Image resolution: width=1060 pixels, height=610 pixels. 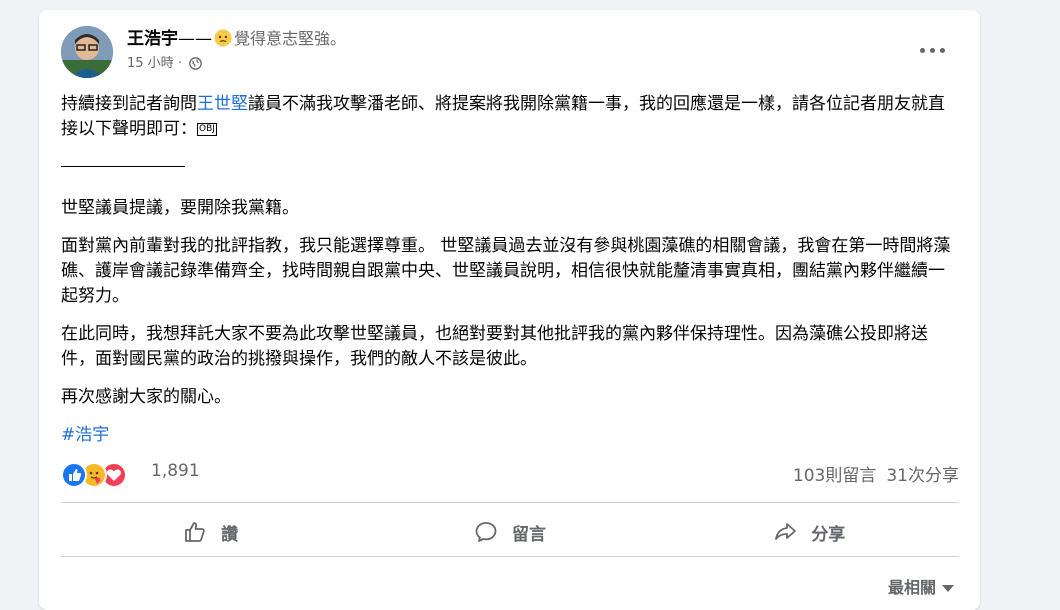 What do you see at coordinates (510, 502) in the screenshot?
I see `stats-divider` at bounding box center [510, 502].